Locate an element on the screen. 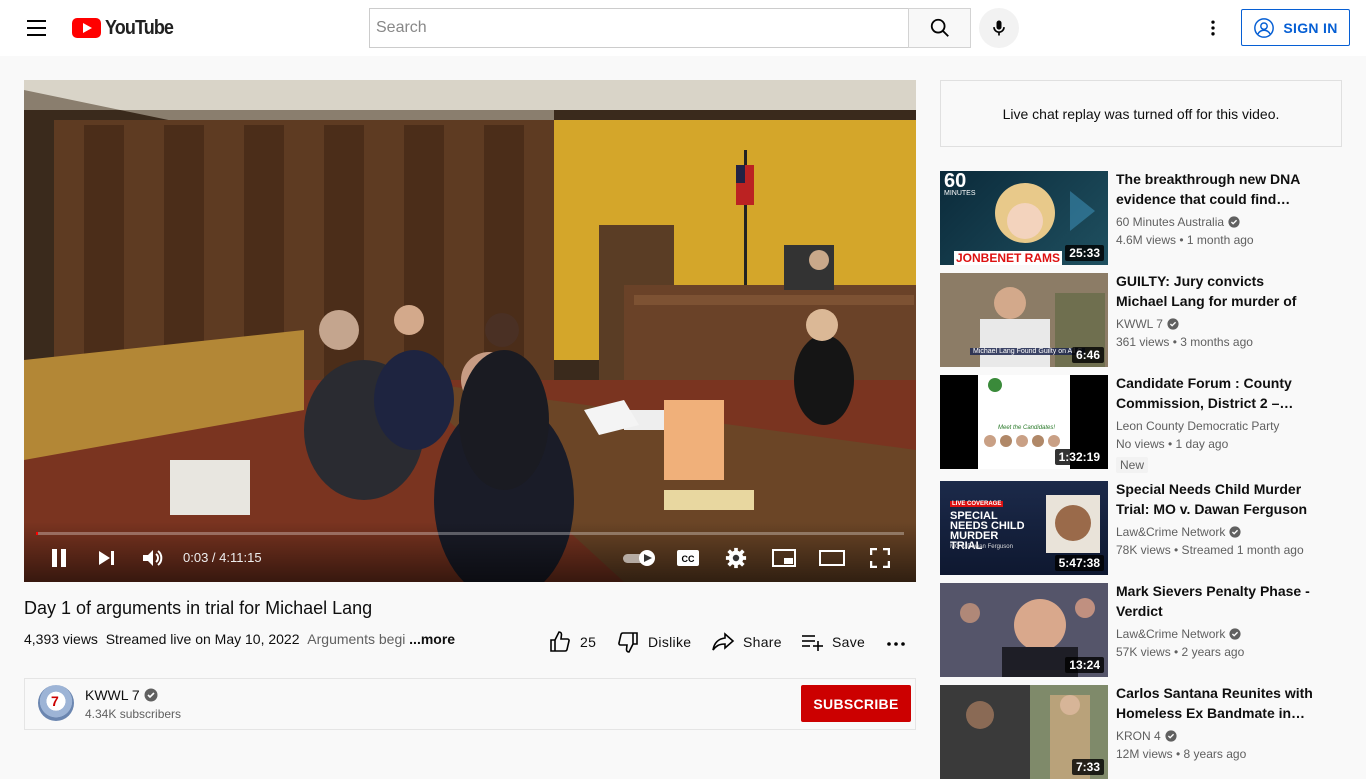 The width and height of the screenshot is (1366, 779). miniplayer-button is located at coordinates (784, 558).